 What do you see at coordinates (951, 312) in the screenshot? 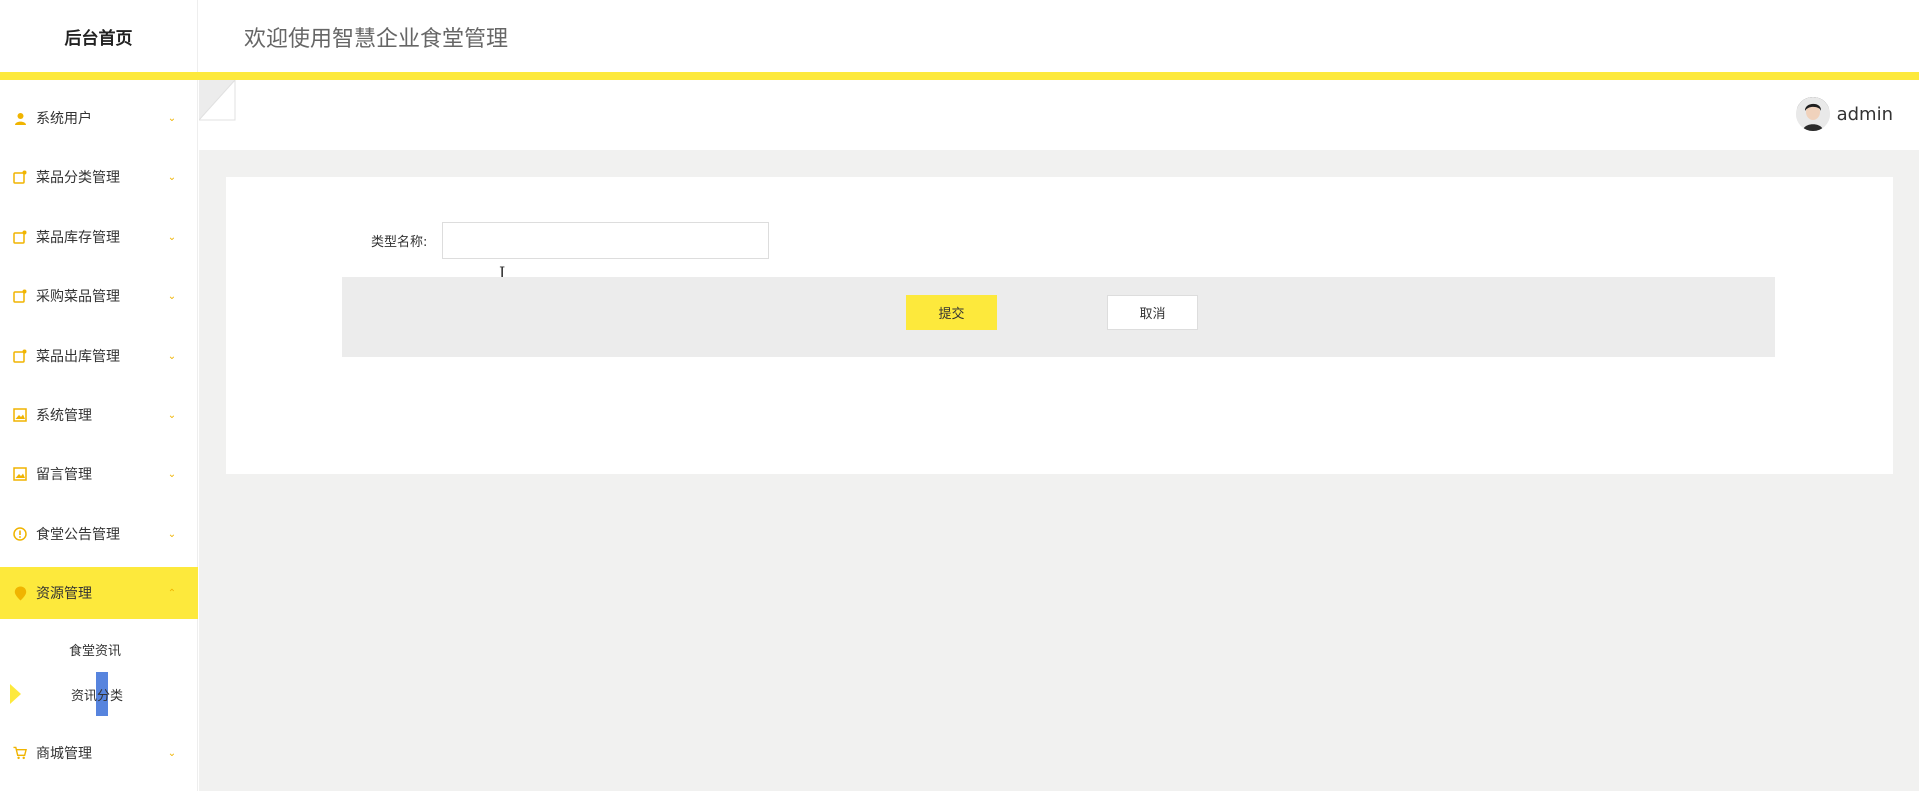
I see `submit-button: 提交` at bounding box center [951, 312].